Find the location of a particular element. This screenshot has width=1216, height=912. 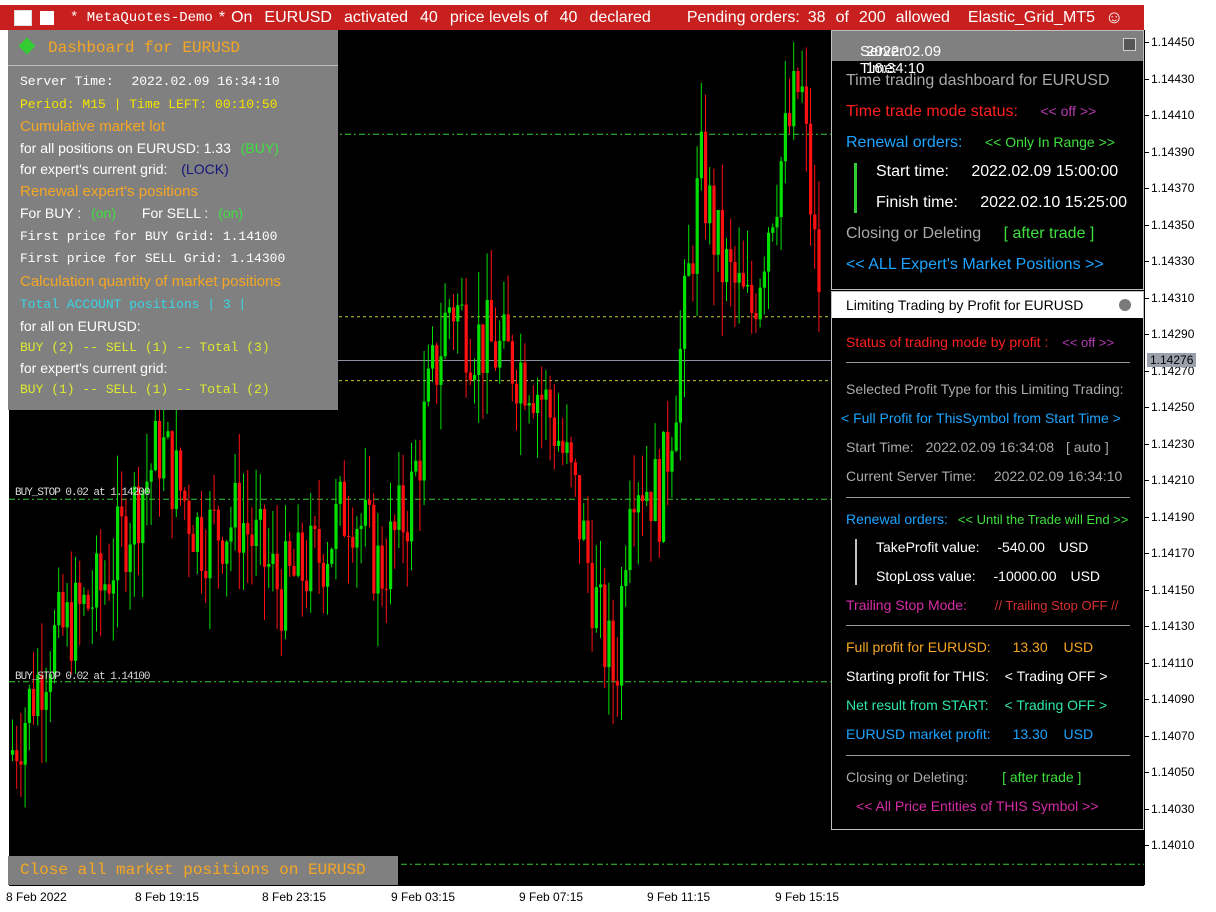

start-time-row: Start time: 2022.02.09 15:00:00 is located at coordinates (997, 172).